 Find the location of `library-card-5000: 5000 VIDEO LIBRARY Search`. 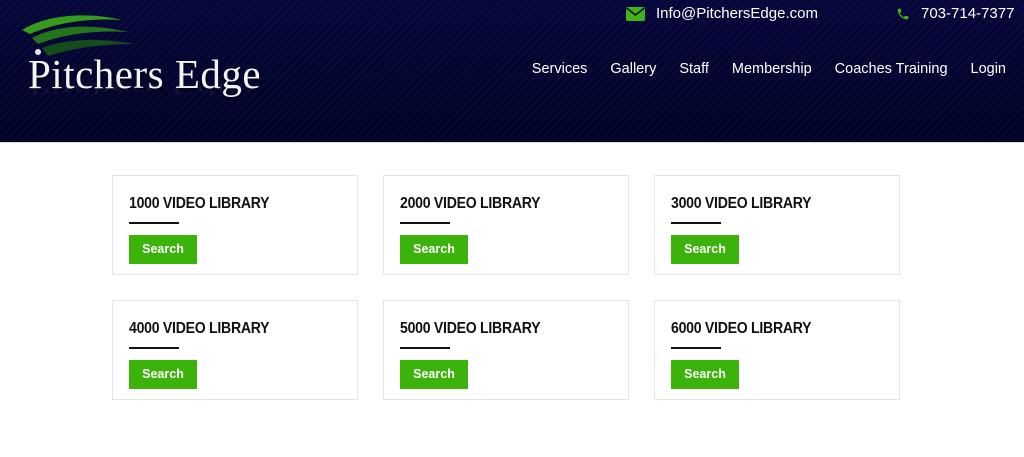

library-card-5000: 5000 VIDEO LIBRARY Search is located at coordinates (506, 350).